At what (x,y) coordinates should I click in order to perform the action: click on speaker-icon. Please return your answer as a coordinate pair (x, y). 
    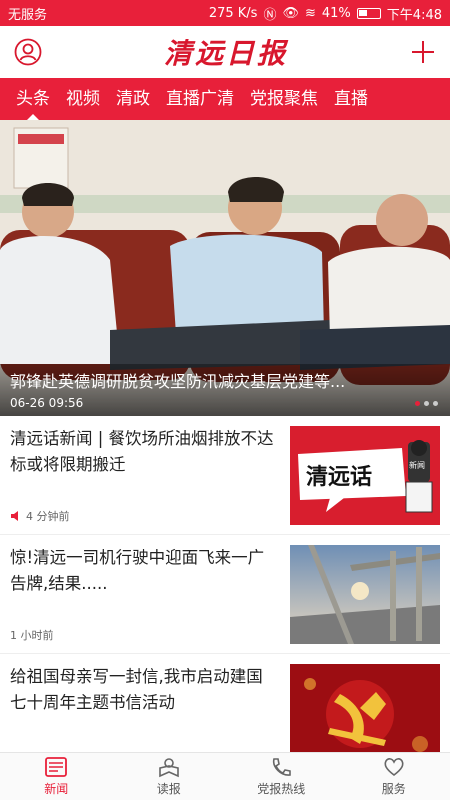
    Looking at the image, I should click on (14, 516).